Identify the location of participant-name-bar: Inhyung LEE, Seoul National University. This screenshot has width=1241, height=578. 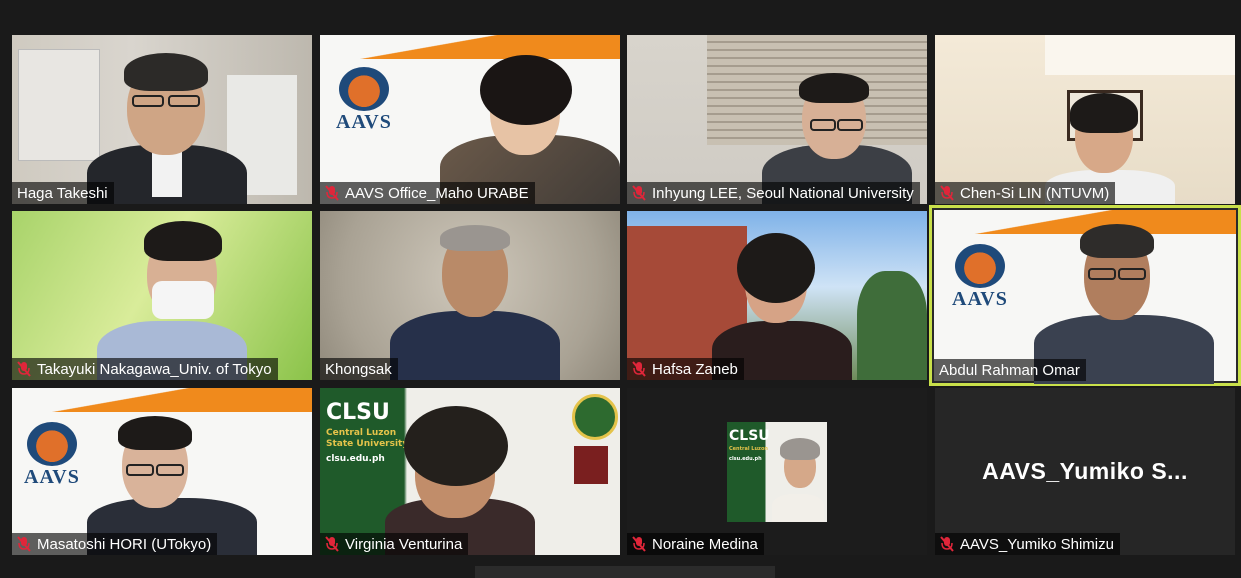
(773, 193).